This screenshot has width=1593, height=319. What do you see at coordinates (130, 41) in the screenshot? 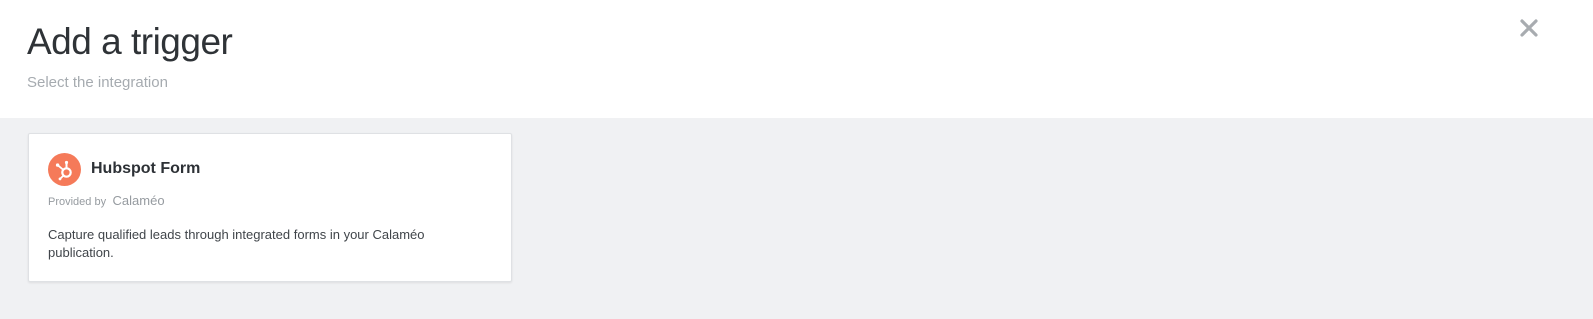
I see `dialog-title: Add a trigger` at bounding box center [130, 41].